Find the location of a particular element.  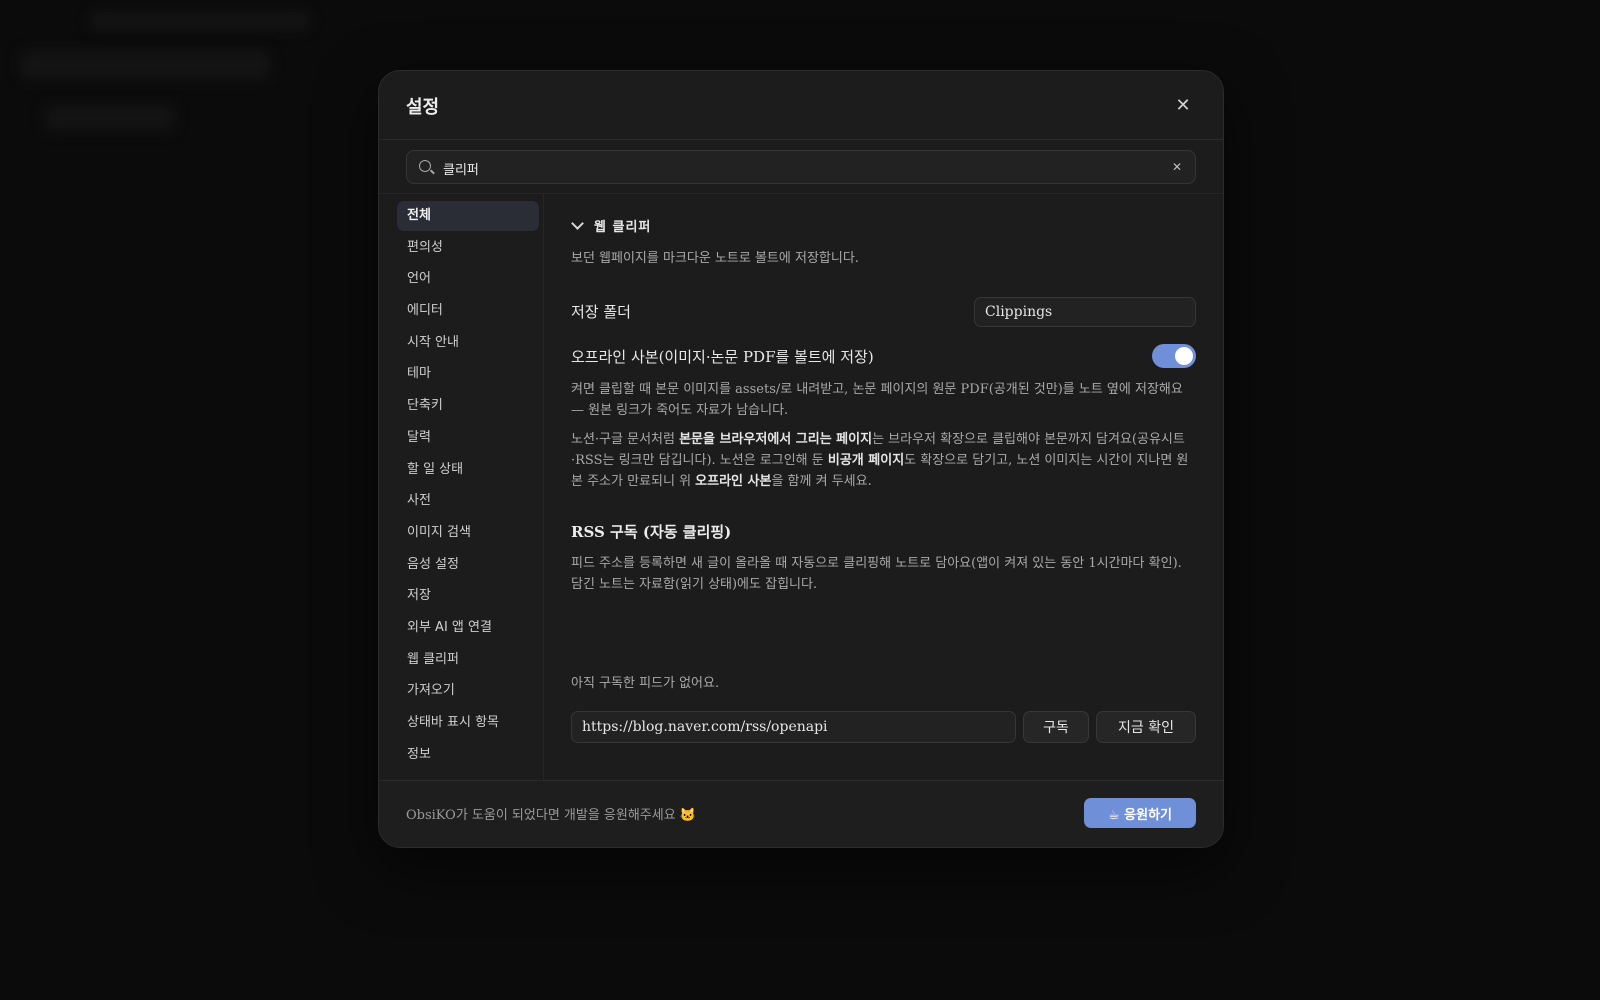

notion-desc-text: 노션·구글 문서처럼 is located at coordinates (625, 439).